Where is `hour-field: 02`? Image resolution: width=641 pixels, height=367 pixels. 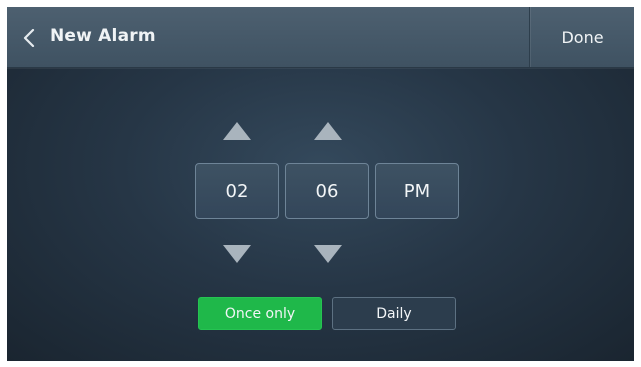 hour-field: 02 is located at coordinates (237, 191).